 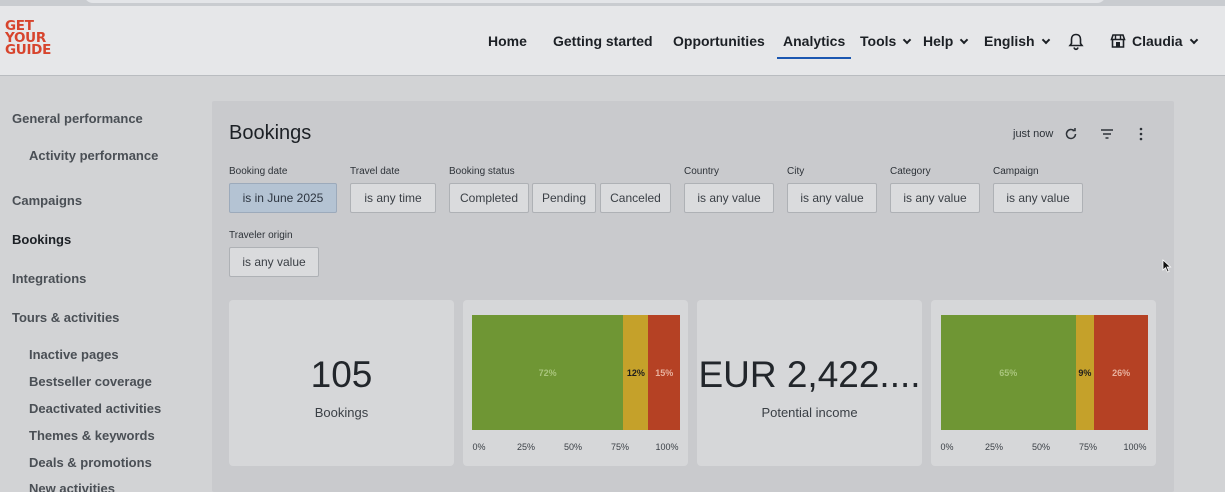 What do you see at coordinates (635, 198) in the screenshot?
I see `status-canceled-toggle: Canceled` at bounding box center [635, 198].